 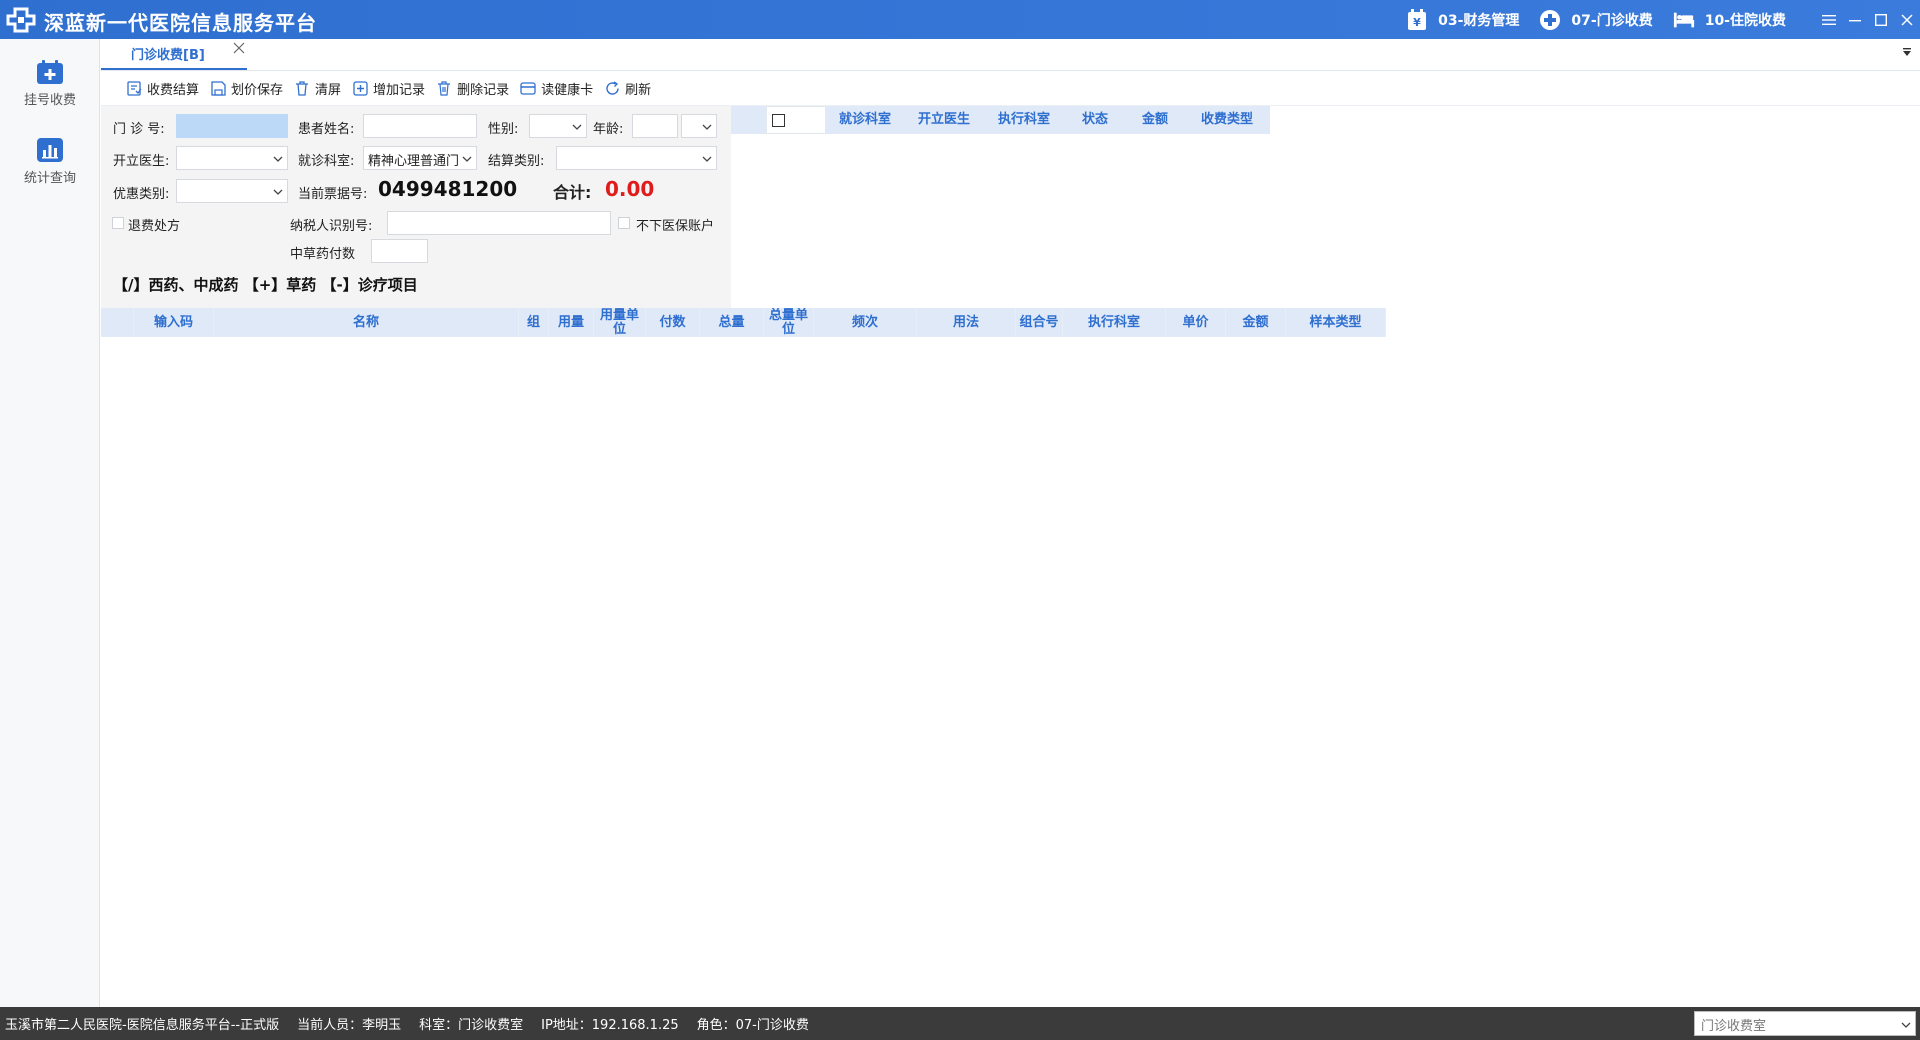 What do you see at coordinates (1881, 20) in the screenshot?
I see `maximize-icon` at bounding box center [1881, 20].